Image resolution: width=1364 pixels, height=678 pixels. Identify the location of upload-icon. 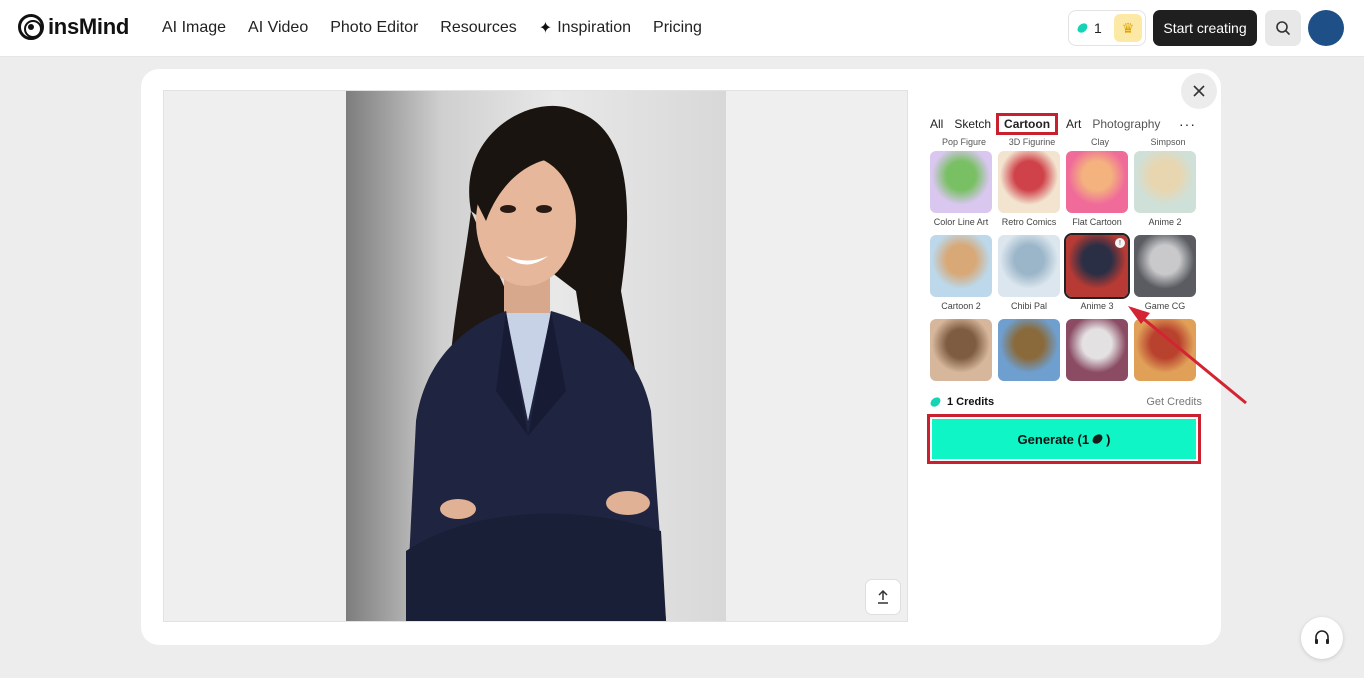
(883, 596).